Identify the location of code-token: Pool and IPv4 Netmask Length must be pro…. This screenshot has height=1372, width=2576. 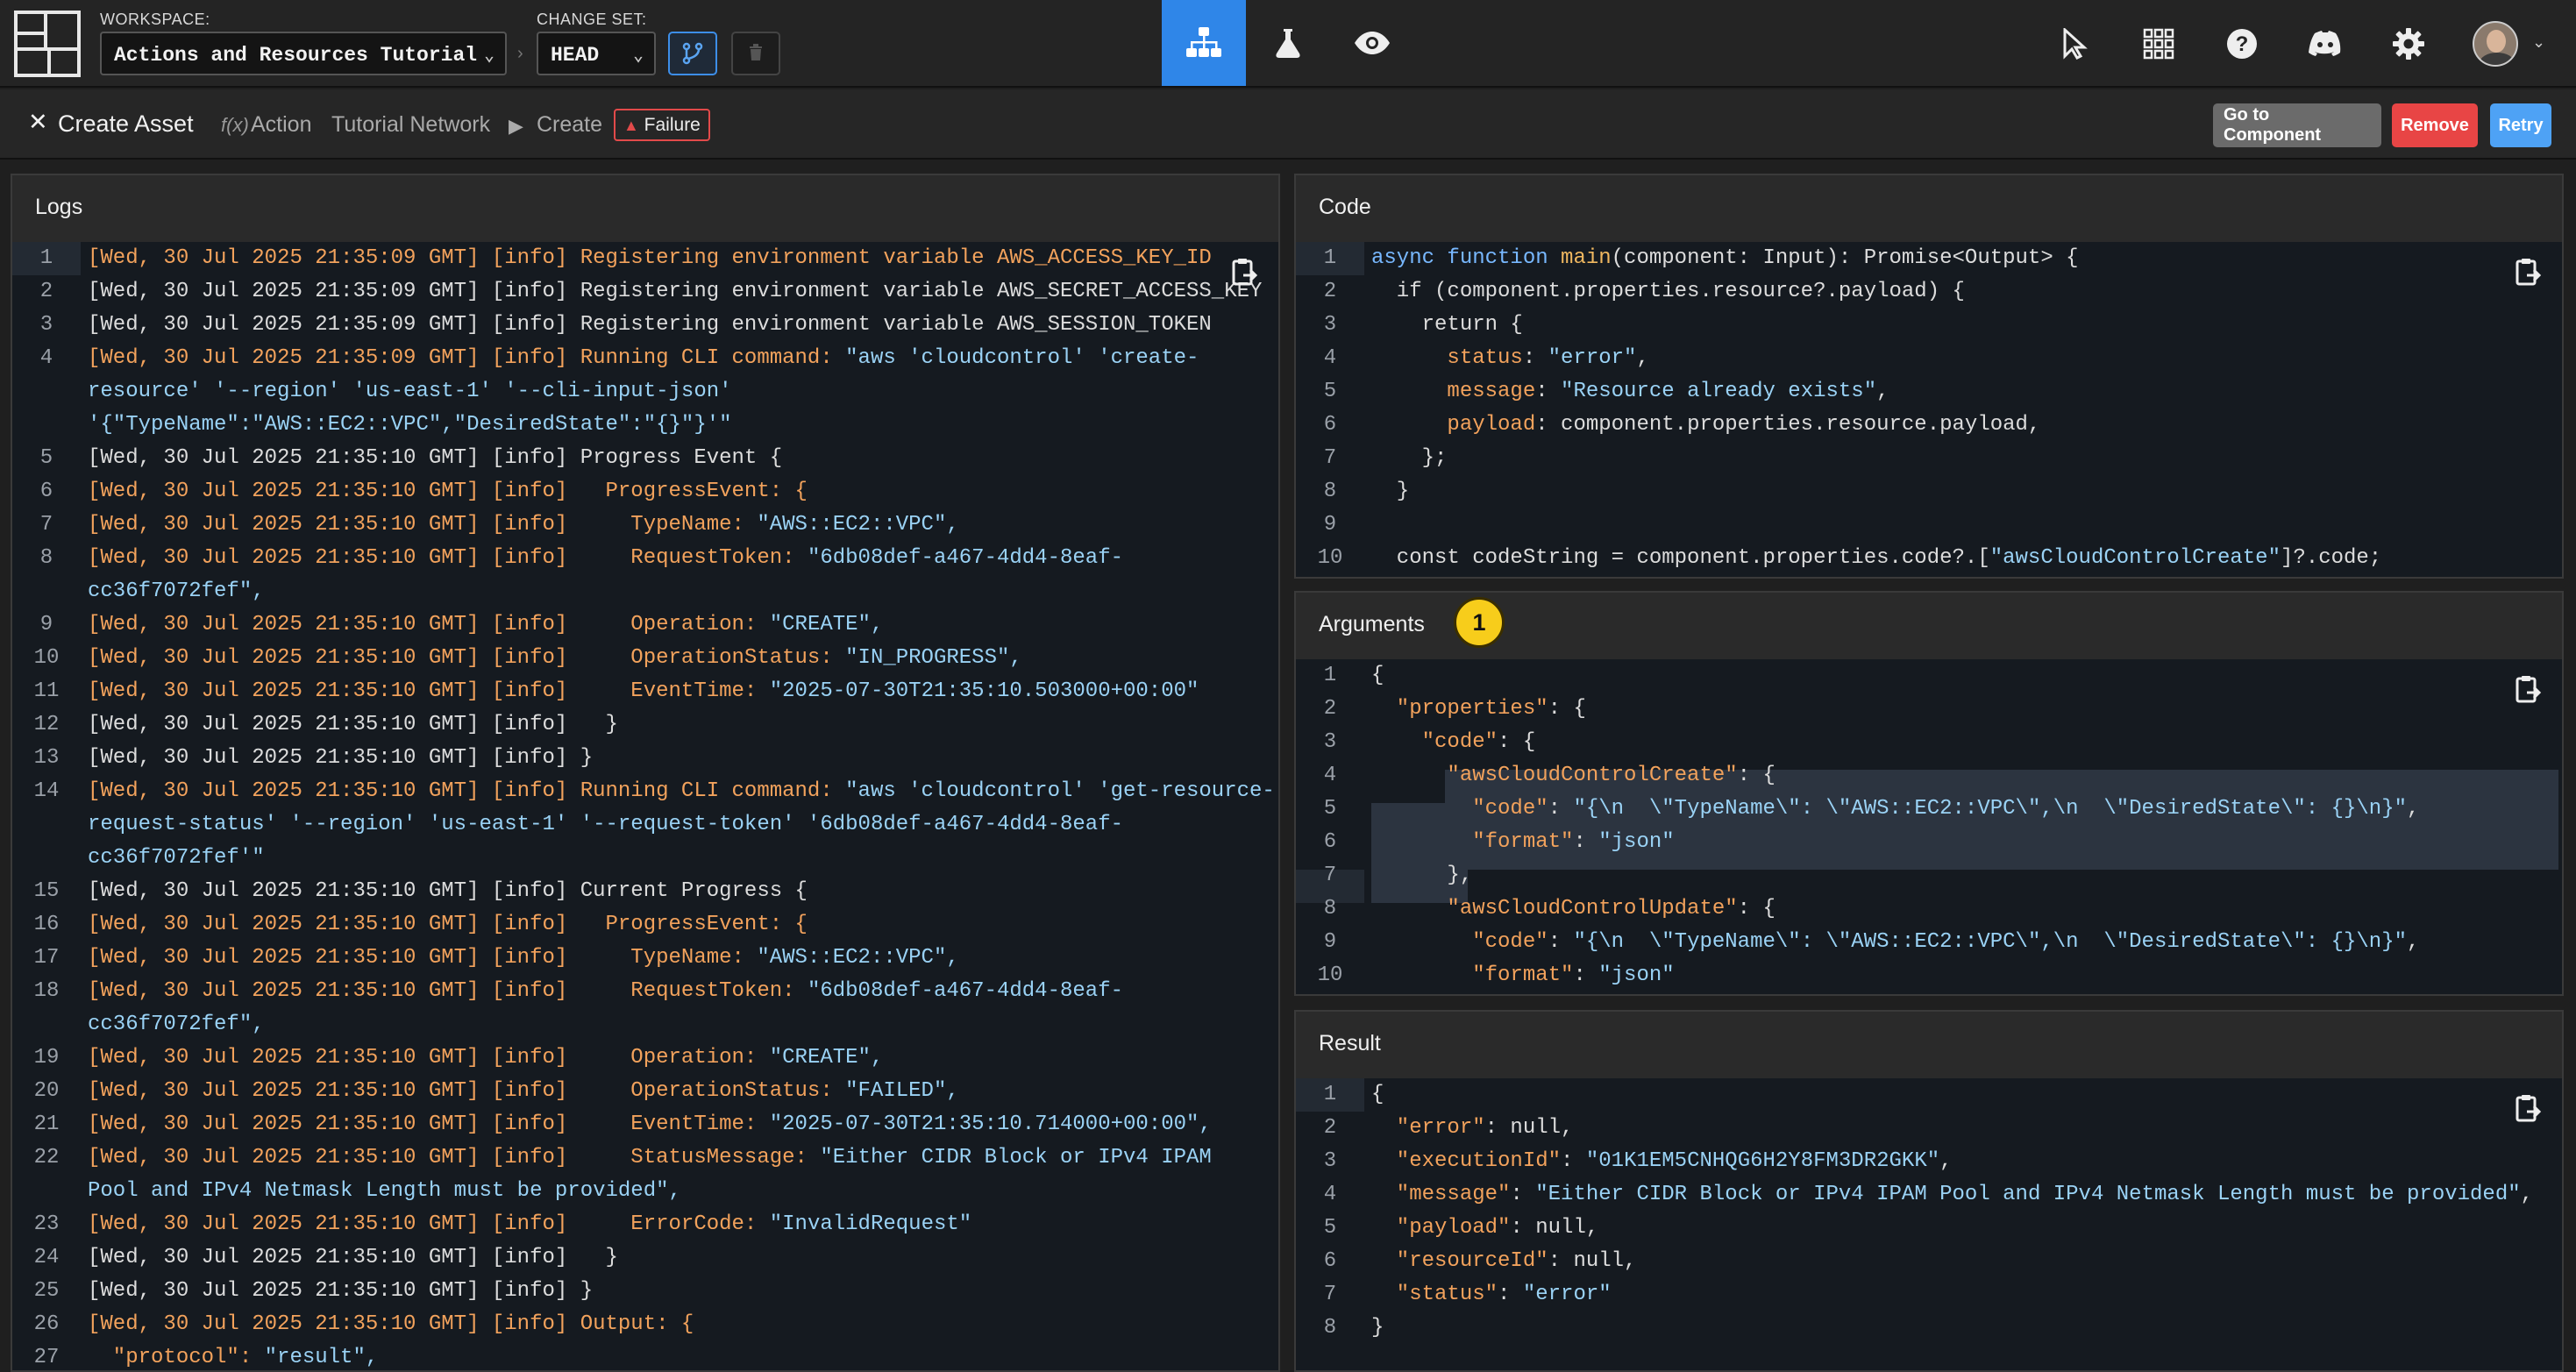
(384, 1191).